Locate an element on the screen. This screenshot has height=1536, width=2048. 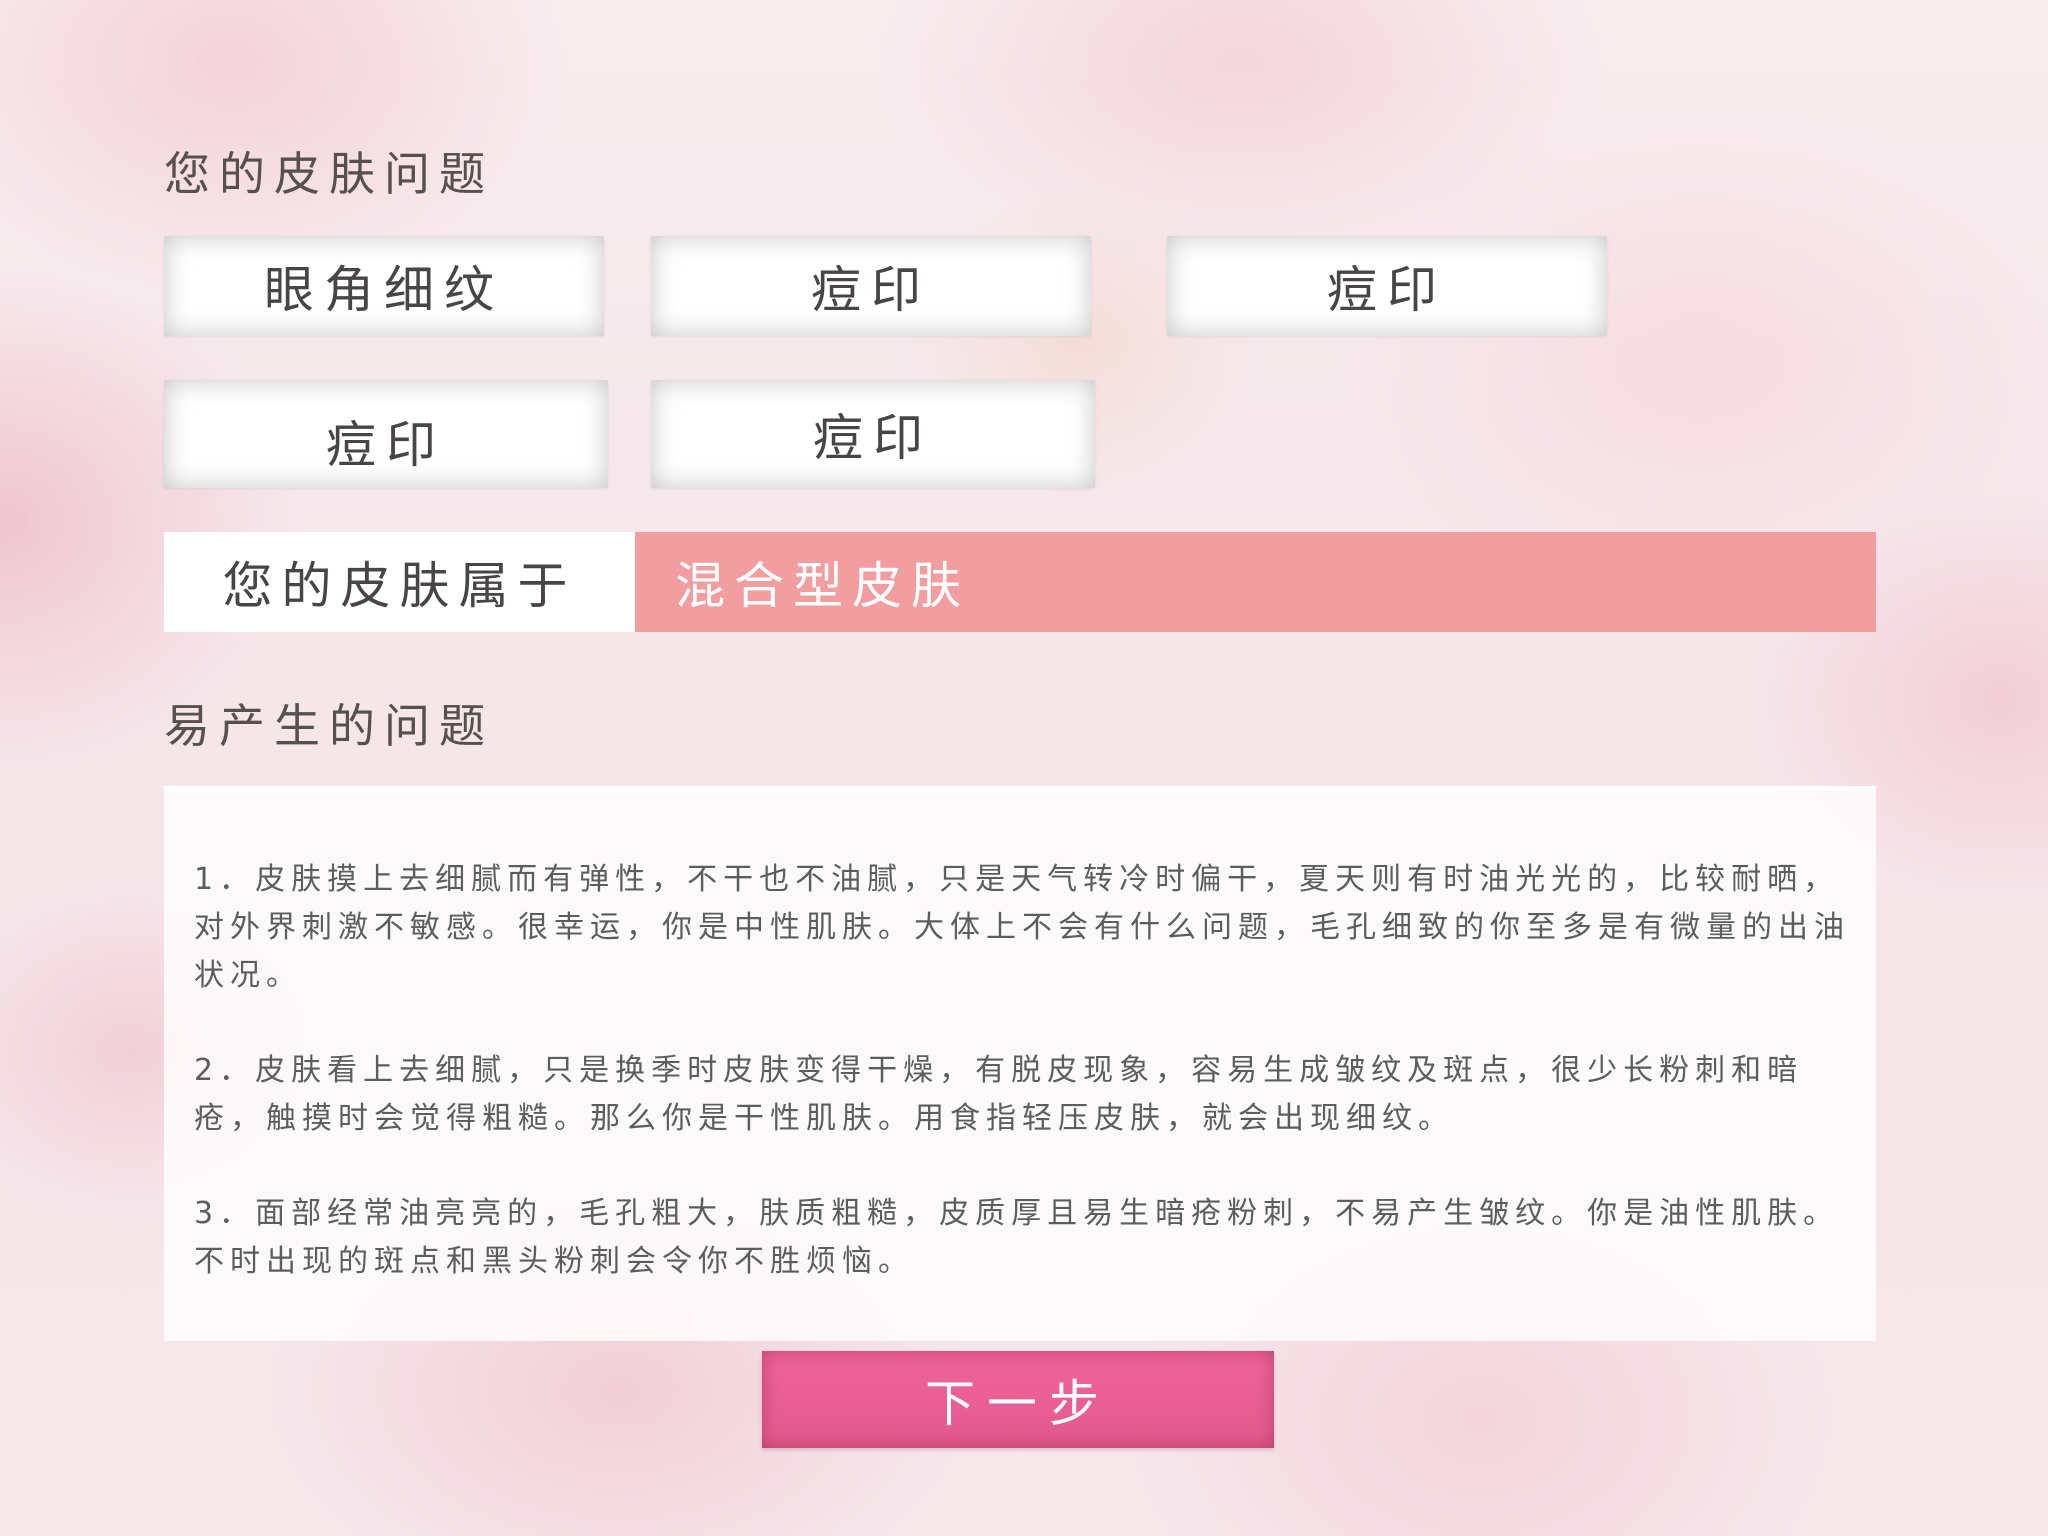
prone-problems-heading: 易产生的问题 is located at coordinates (329, 726).